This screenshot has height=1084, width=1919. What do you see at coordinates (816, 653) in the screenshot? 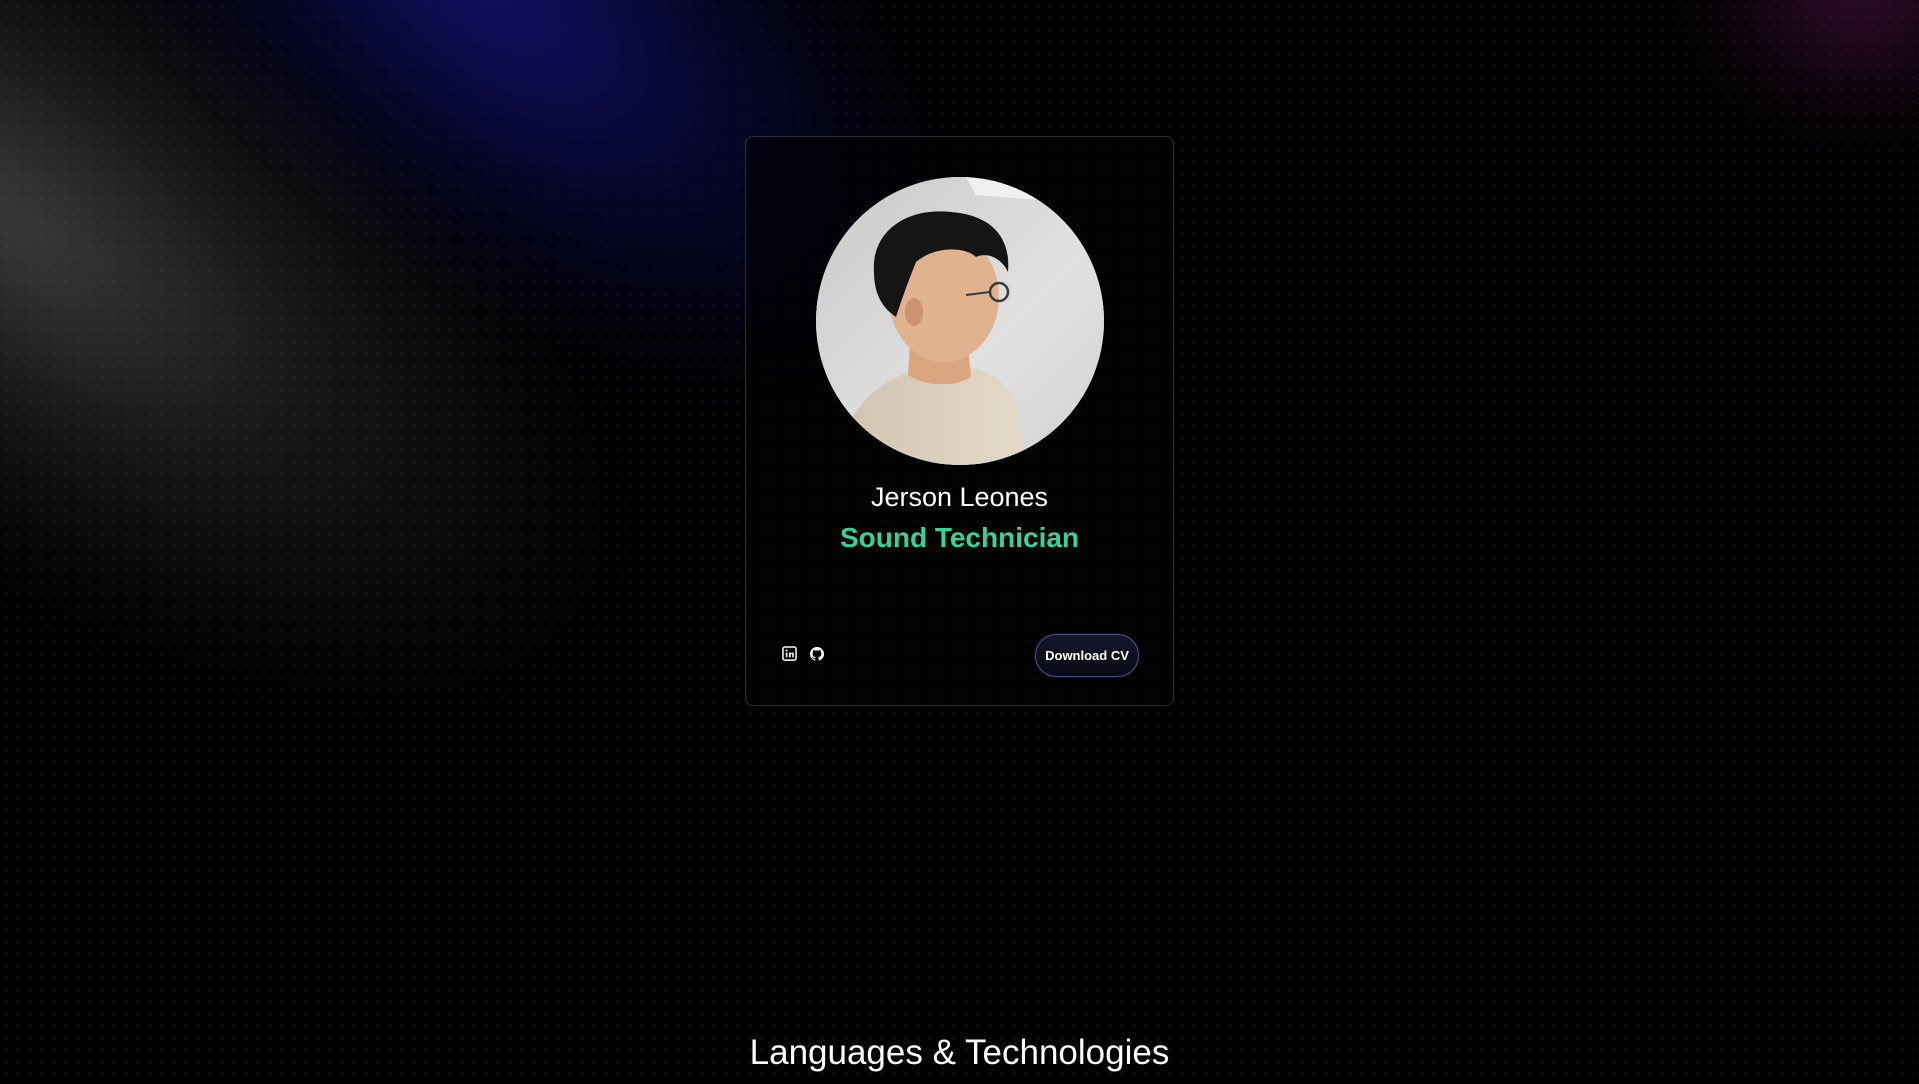
I see `github-icon` at bounding box center [816, 653].